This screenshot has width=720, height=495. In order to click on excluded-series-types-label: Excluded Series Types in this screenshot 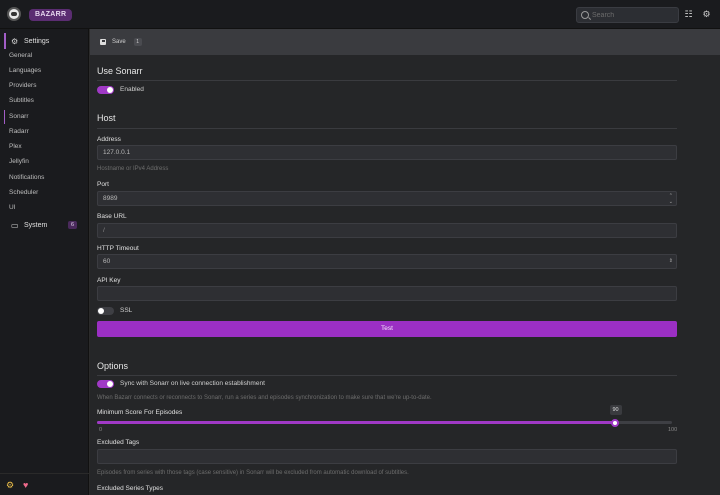, I will do `click(130, 488)`.